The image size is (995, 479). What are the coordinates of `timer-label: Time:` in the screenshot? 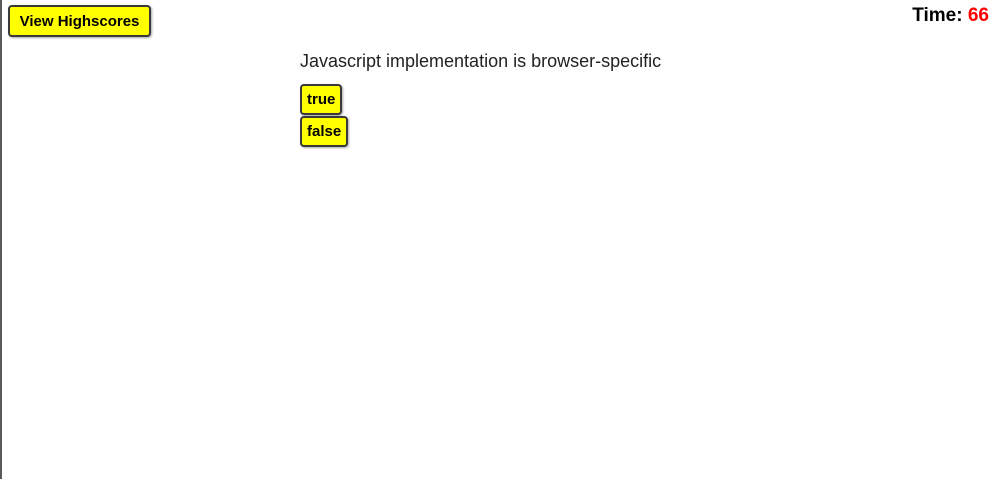 It's located at (937, 15).